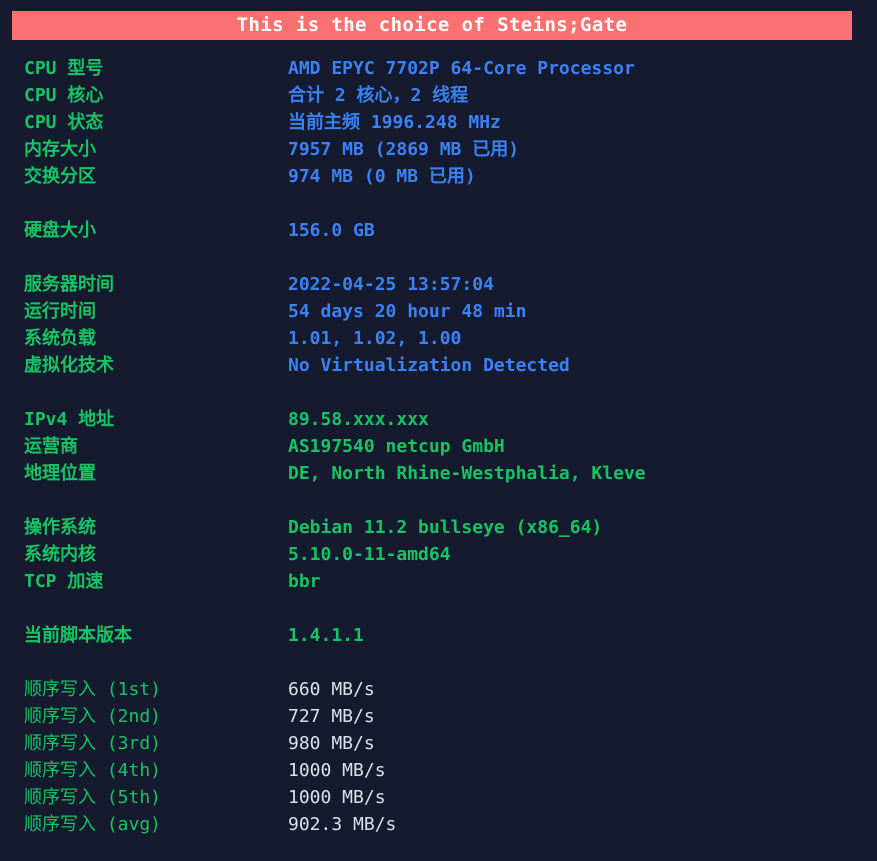 The height and width of the screenshot is (861, 877). I want to click on info-label: 运营商, so click(51, 446).